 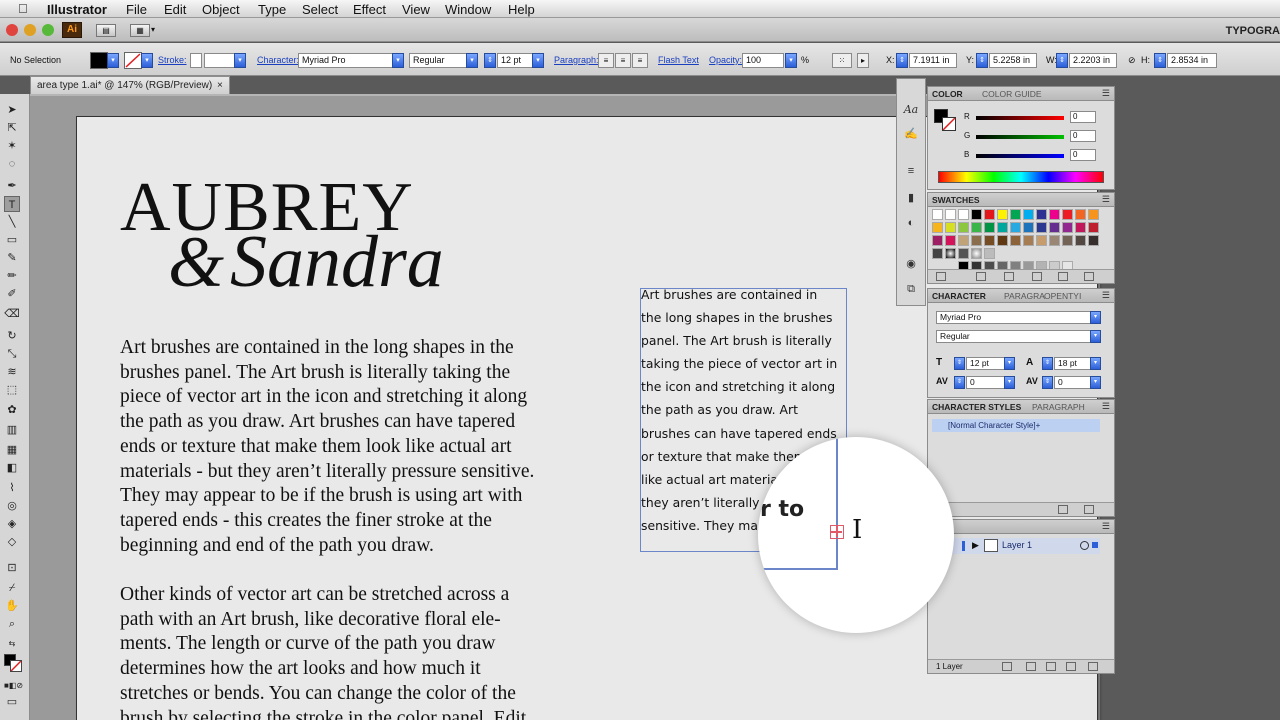 I want to click on kerning-field: 0, so click(x=987, y=382).